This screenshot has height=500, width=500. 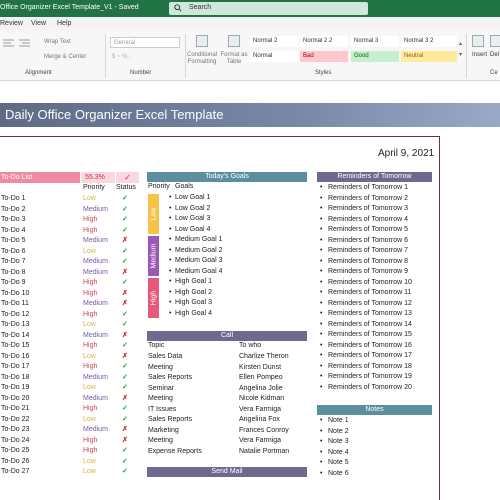 I want to click on merge-center-button: Merge & Center, so click(x=65, y=57).